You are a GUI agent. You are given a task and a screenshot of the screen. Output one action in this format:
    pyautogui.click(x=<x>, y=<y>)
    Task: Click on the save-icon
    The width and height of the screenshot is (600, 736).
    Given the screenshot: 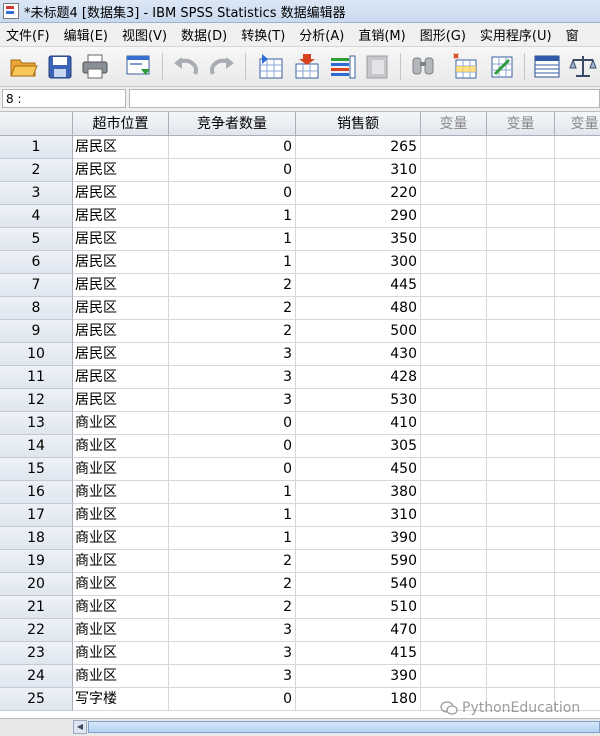 What is the action you would take?
    pyautogui.click(x=60, y=66)
    